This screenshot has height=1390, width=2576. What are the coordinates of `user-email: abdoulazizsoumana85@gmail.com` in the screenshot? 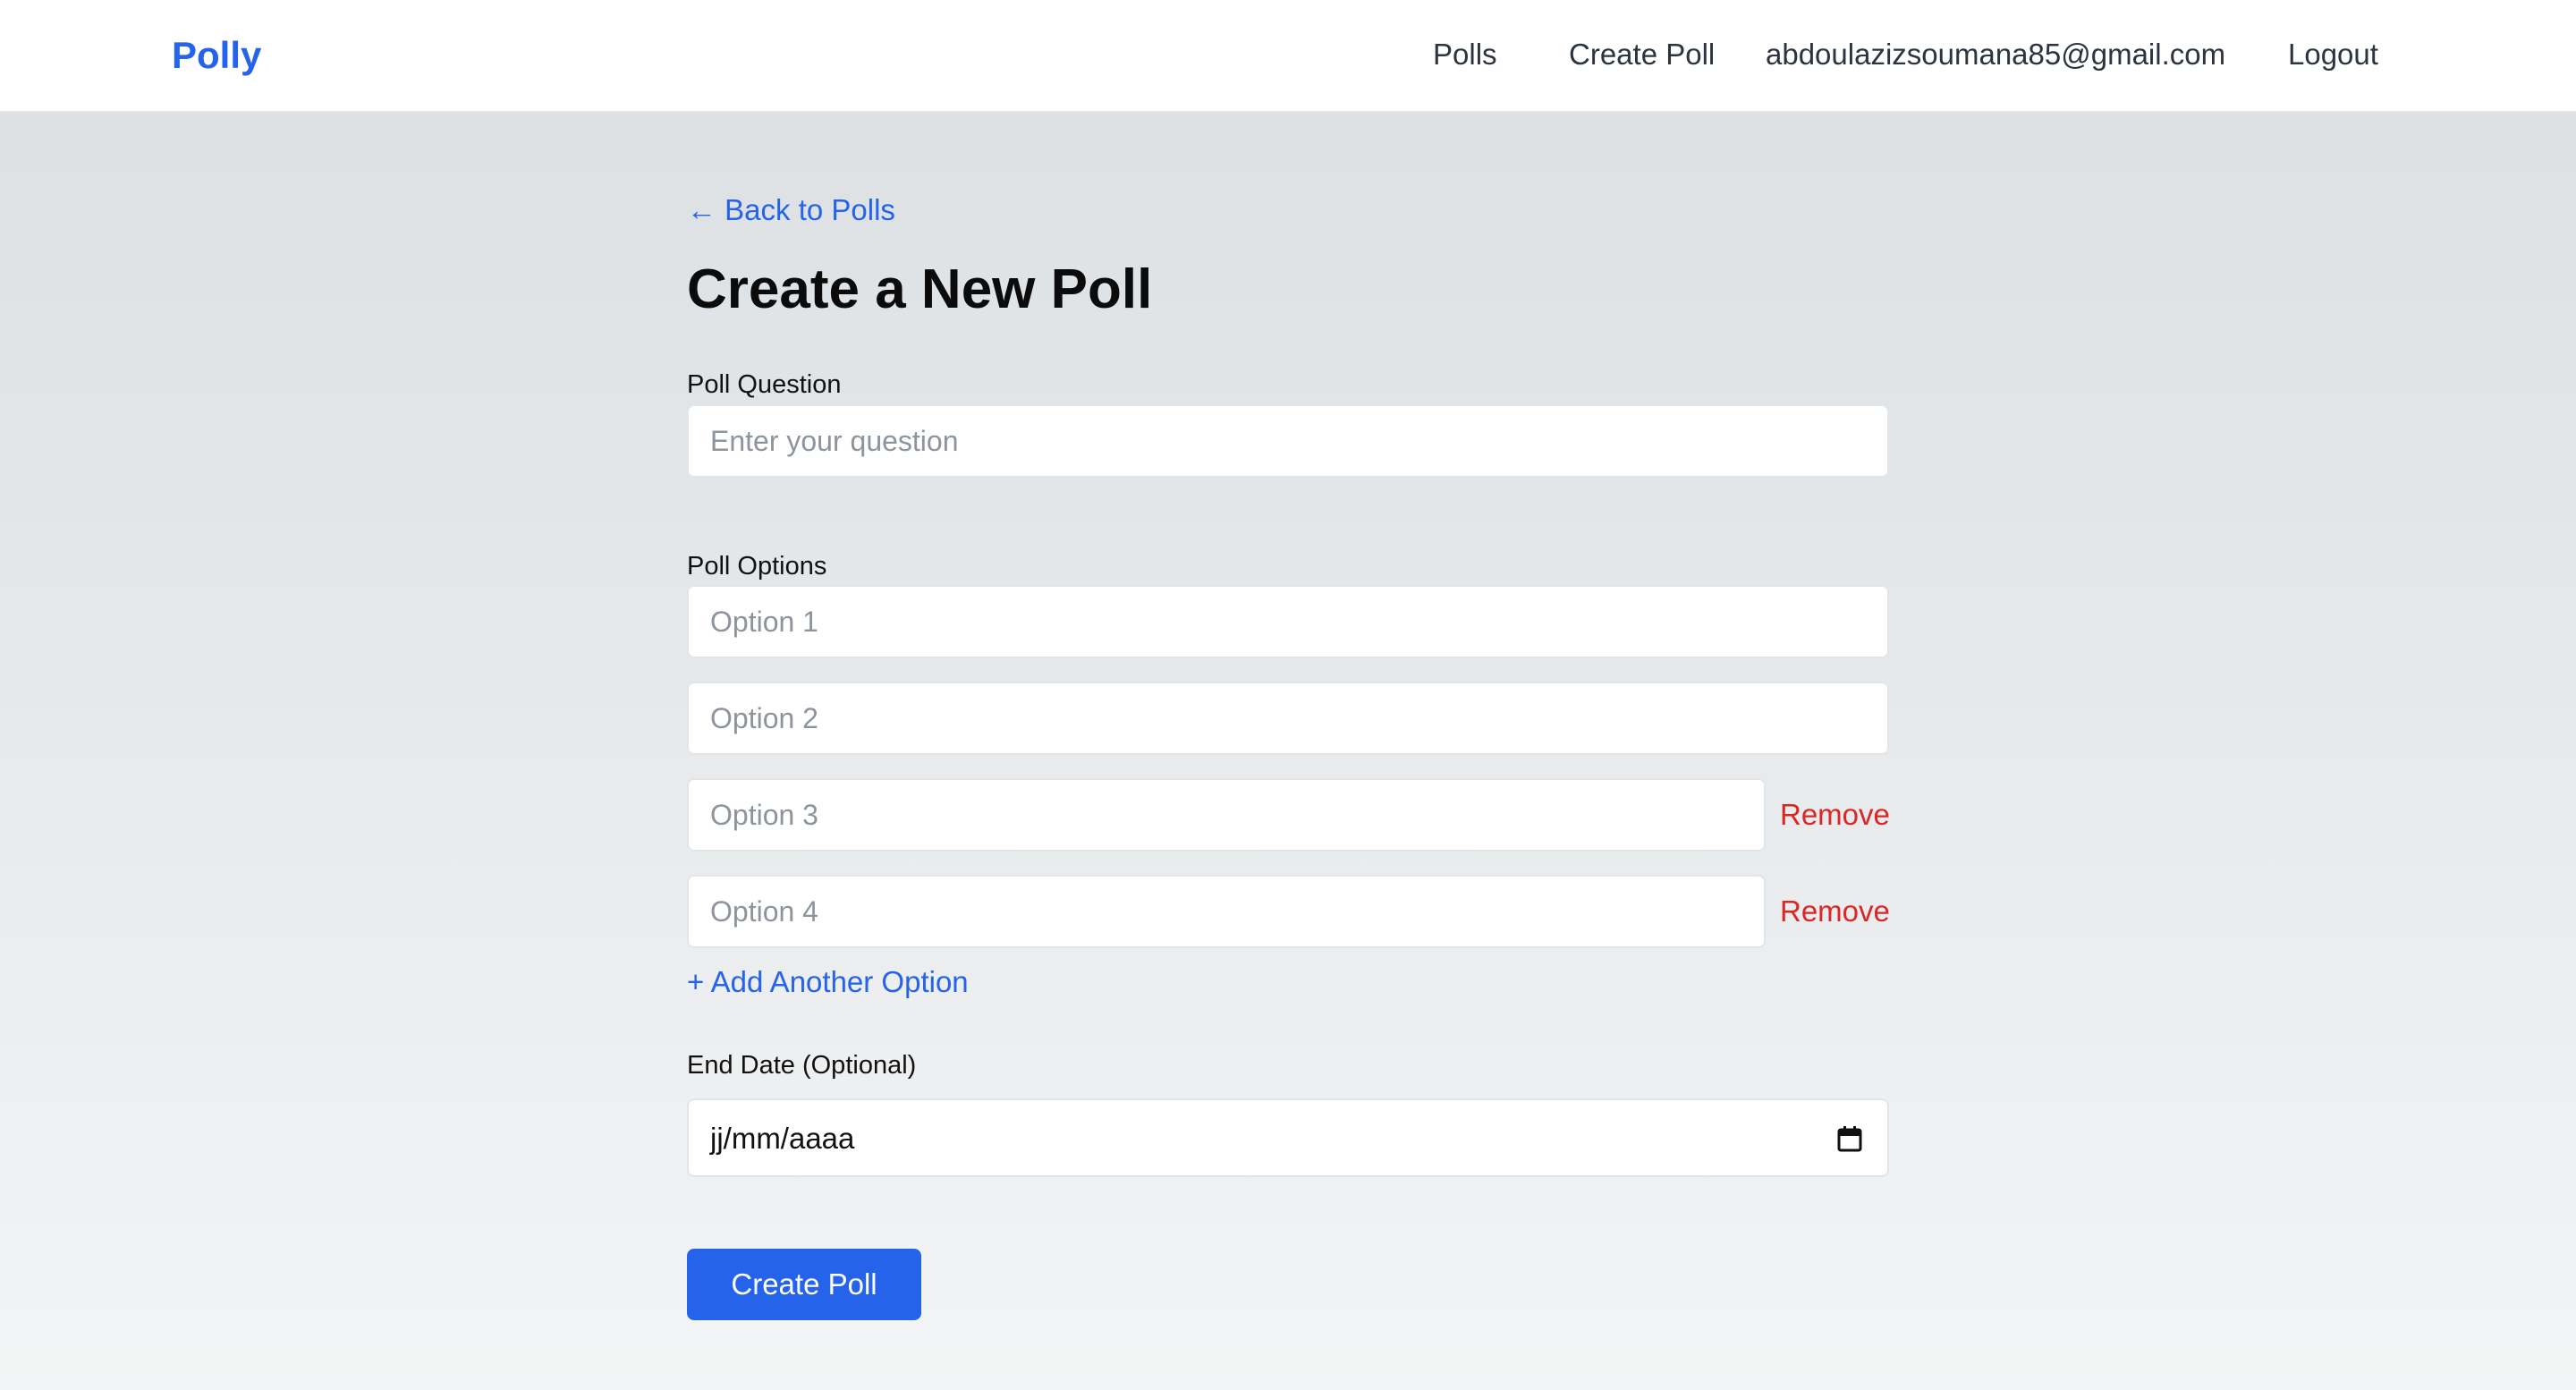 It's located at (1996, 54).